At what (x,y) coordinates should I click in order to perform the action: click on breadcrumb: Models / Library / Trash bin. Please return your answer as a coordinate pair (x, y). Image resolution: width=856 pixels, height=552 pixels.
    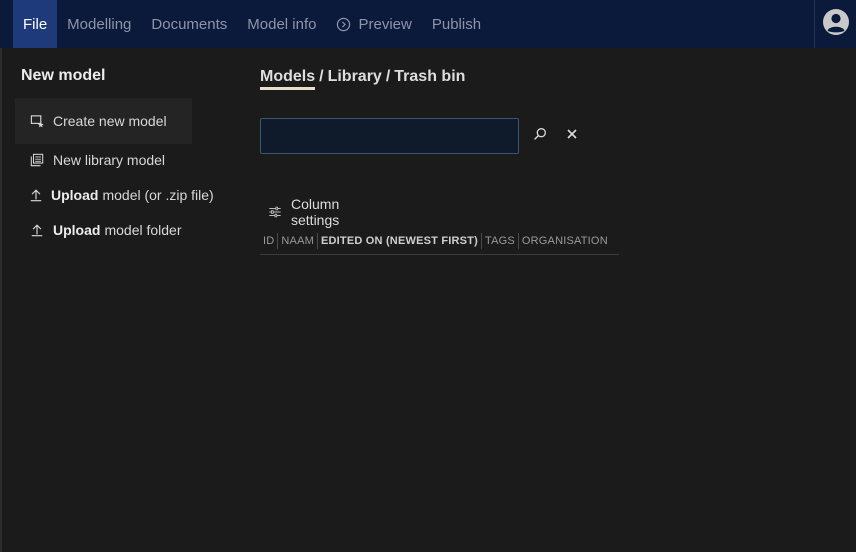
    Looking at the image, I should click on (362, 79).